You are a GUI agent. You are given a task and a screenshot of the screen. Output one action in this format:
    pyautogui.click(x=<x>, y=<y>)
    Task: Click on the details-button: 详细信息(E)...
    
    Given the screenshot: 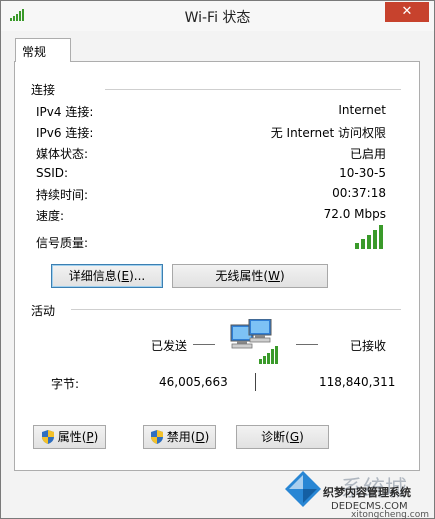 What is the action you would take?
    pyautogui.click(x=107, y=276)
    